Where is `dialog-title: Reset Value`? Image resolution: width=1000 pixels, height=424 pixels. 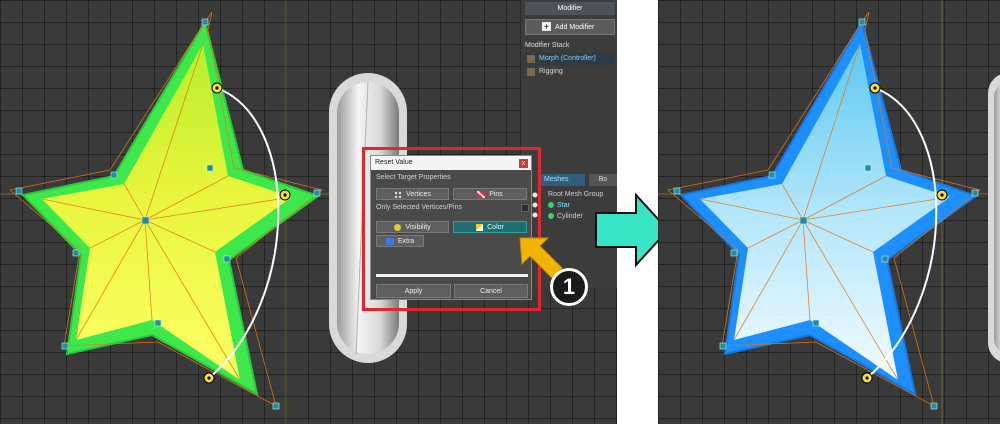 dialog-title: Reset Value is located at coordinates (451, 163).